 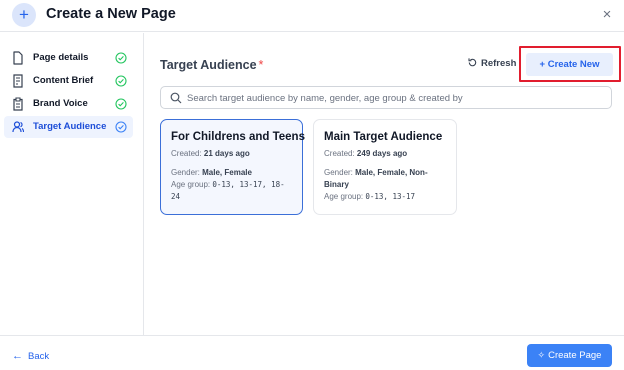 I want to click on back-label: Back, so click(x=39, y=356).